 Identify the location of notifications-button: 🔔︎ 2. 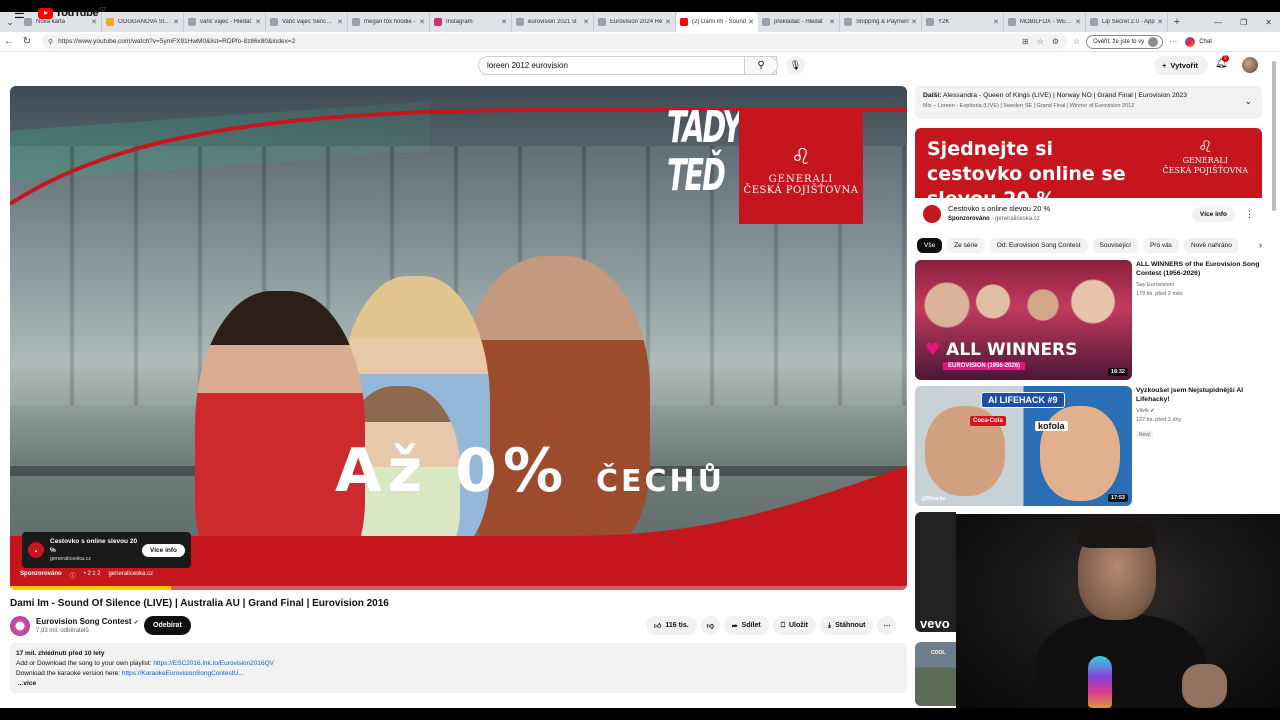
(1222, 62).